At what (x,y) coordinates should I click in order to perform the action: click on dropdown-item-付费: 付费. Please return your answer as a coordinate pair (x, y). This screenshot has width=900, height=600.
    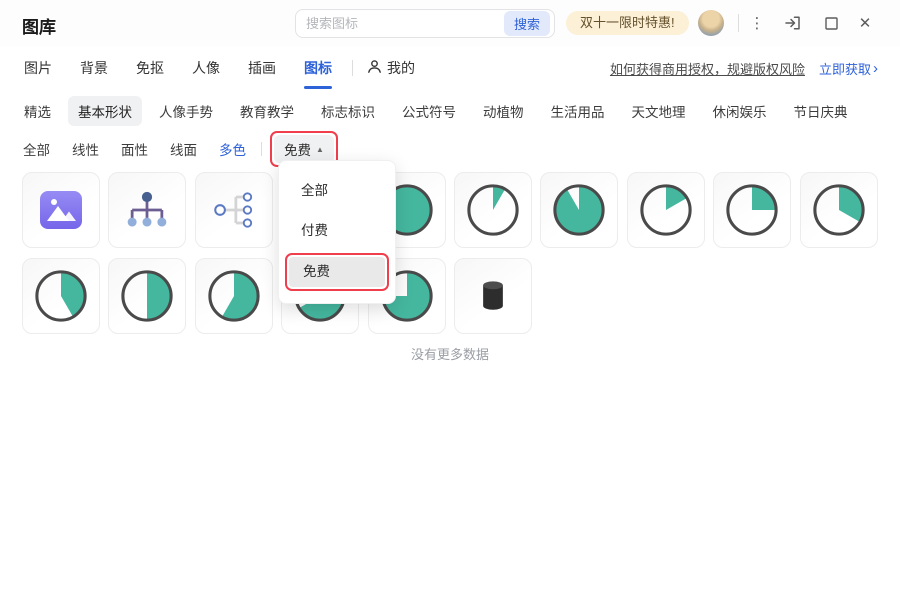
    Looking at the image, I should click on (337, 231).